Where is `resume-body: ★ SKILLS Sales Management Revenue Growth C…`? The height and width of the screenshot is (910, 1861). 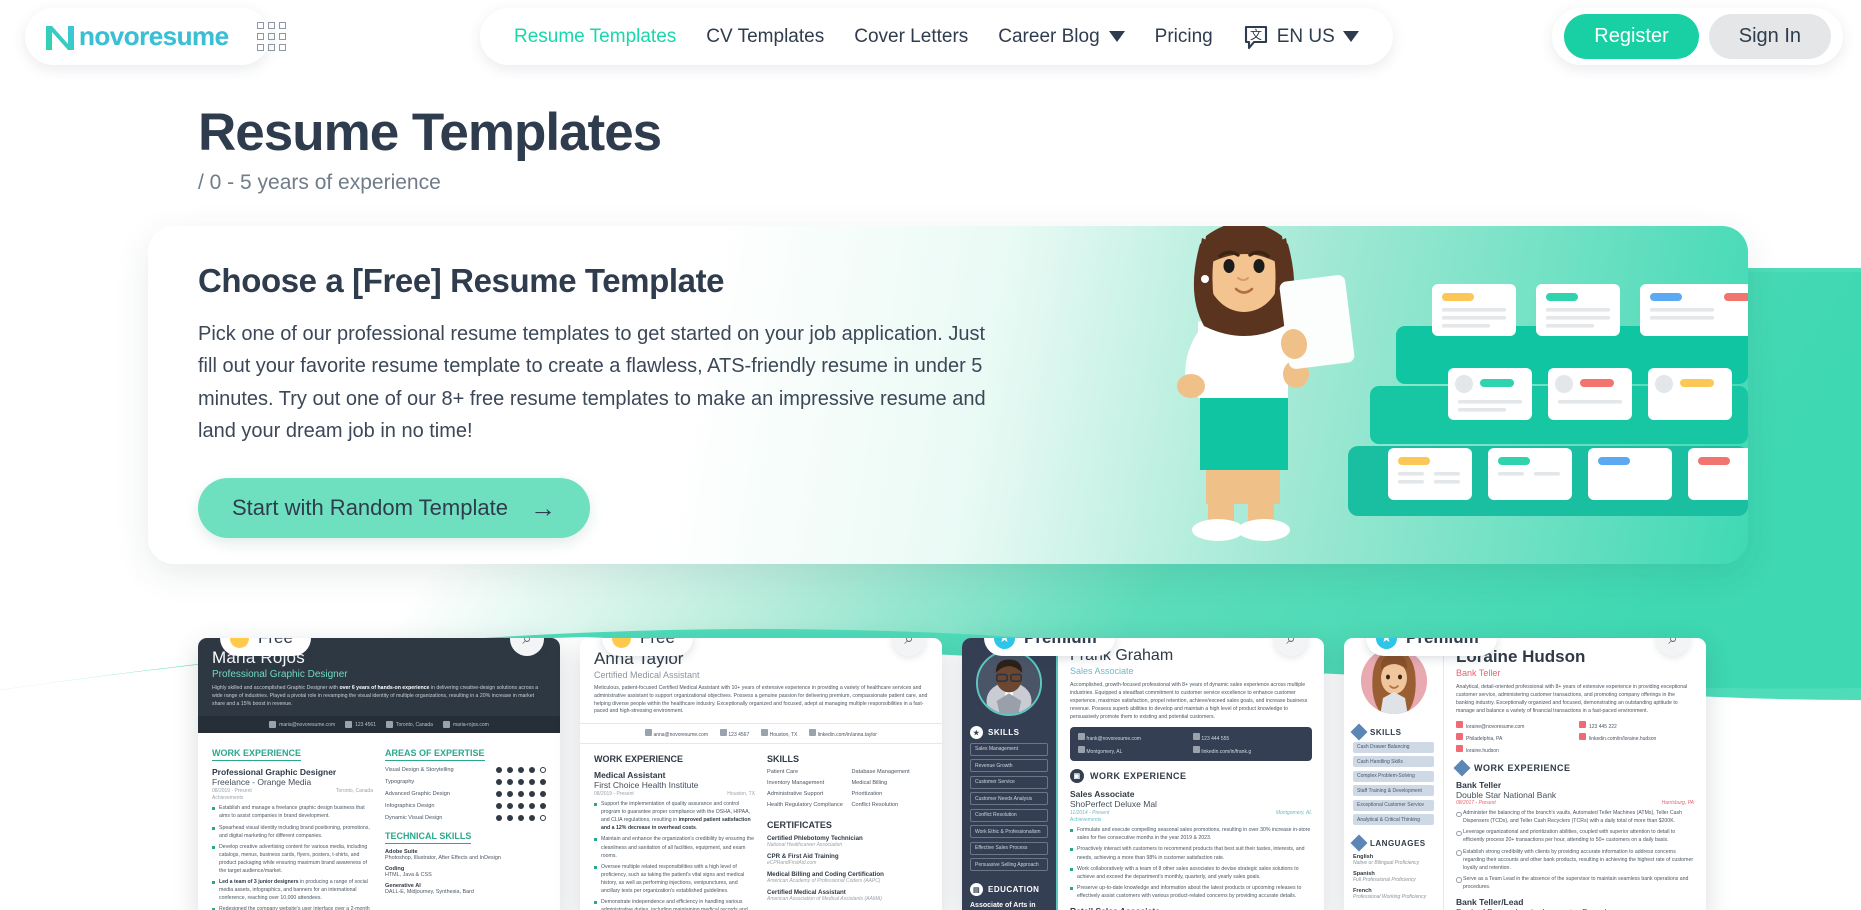
resume-body: ★ SKILLS Sales Management Revenue Growth C… is located at coordinates (1143, 774).